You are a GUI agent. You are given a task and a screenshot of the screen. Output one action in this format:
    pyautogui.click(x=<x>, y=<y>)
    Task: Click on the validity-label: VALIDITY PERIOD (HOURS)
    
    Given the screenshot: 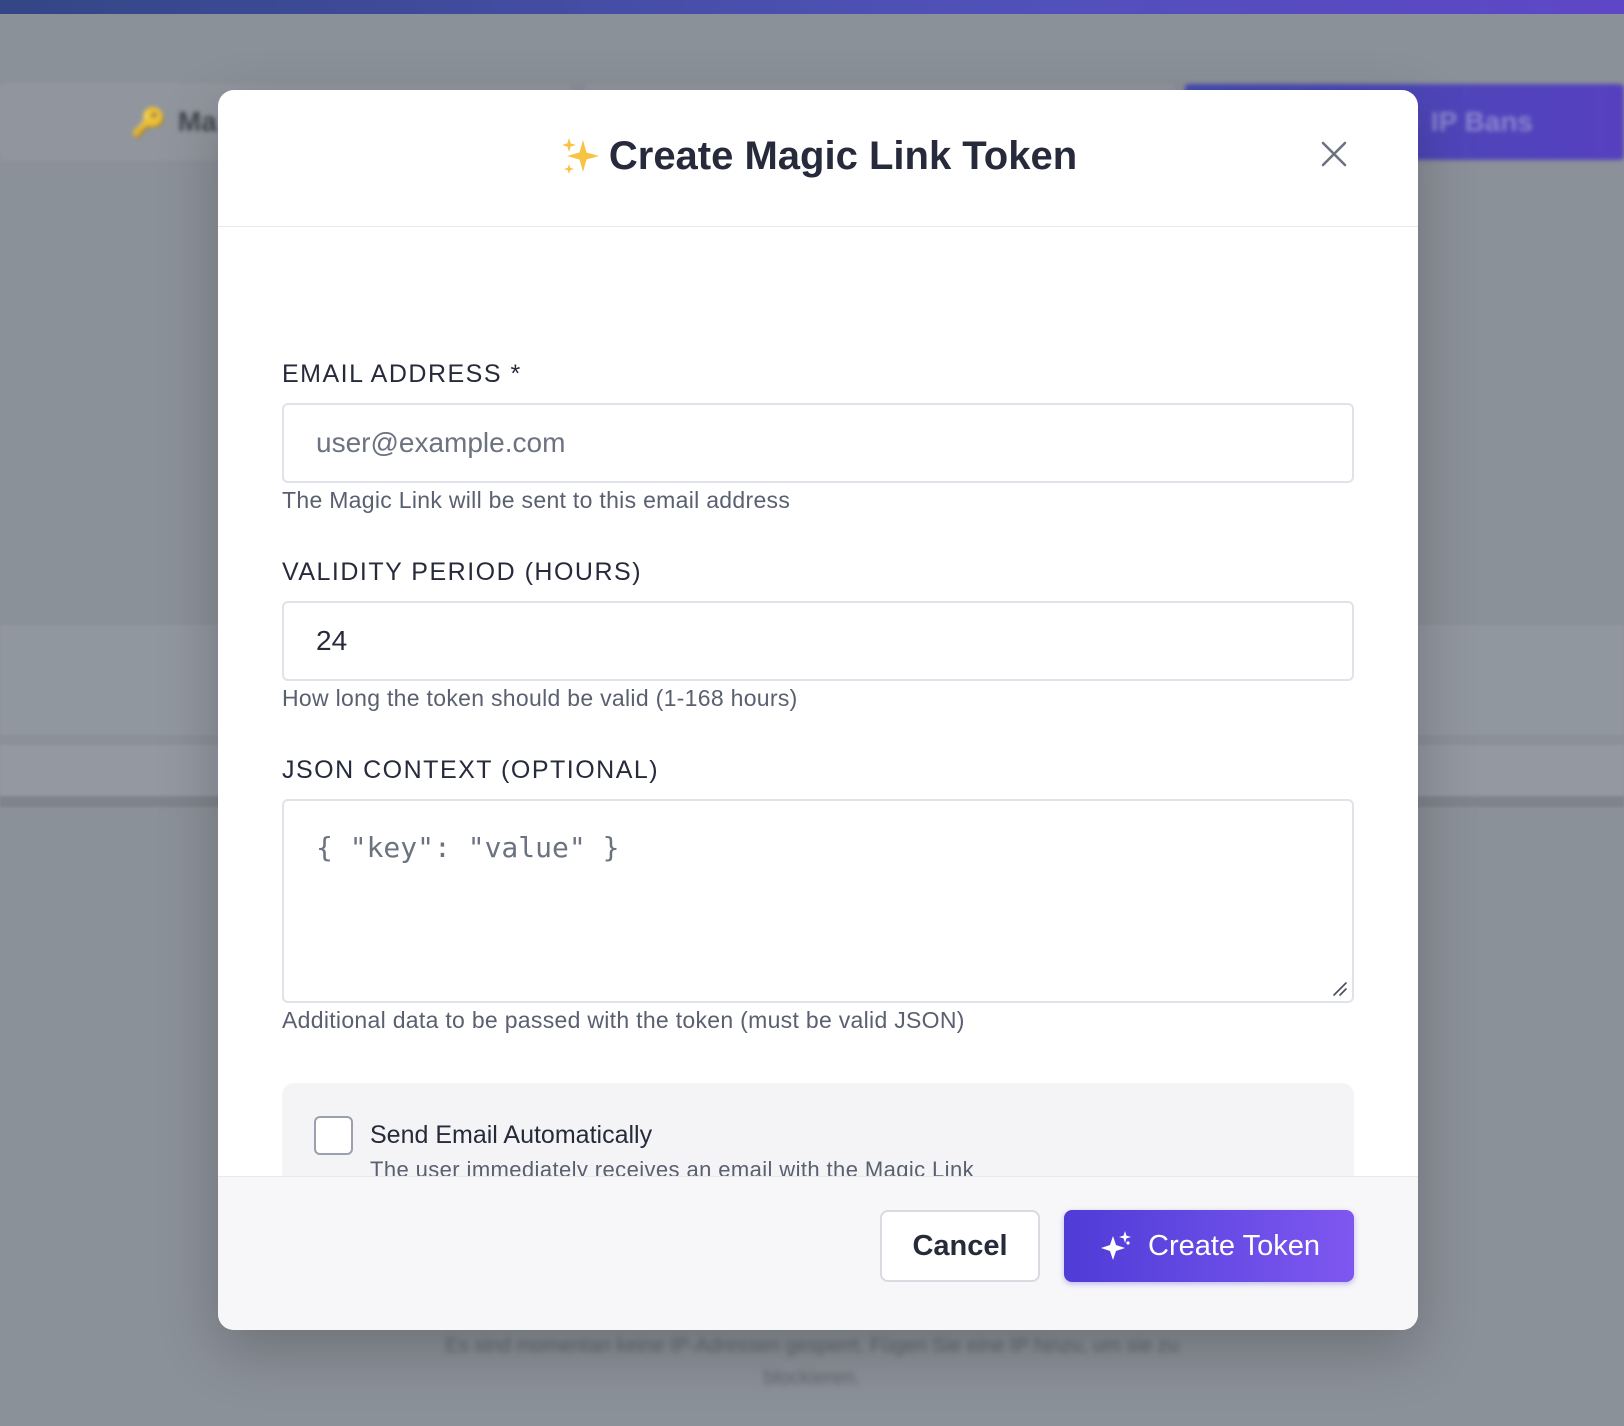 What is the action you would take?
    pyautogui.click(x=462, y=572)
    